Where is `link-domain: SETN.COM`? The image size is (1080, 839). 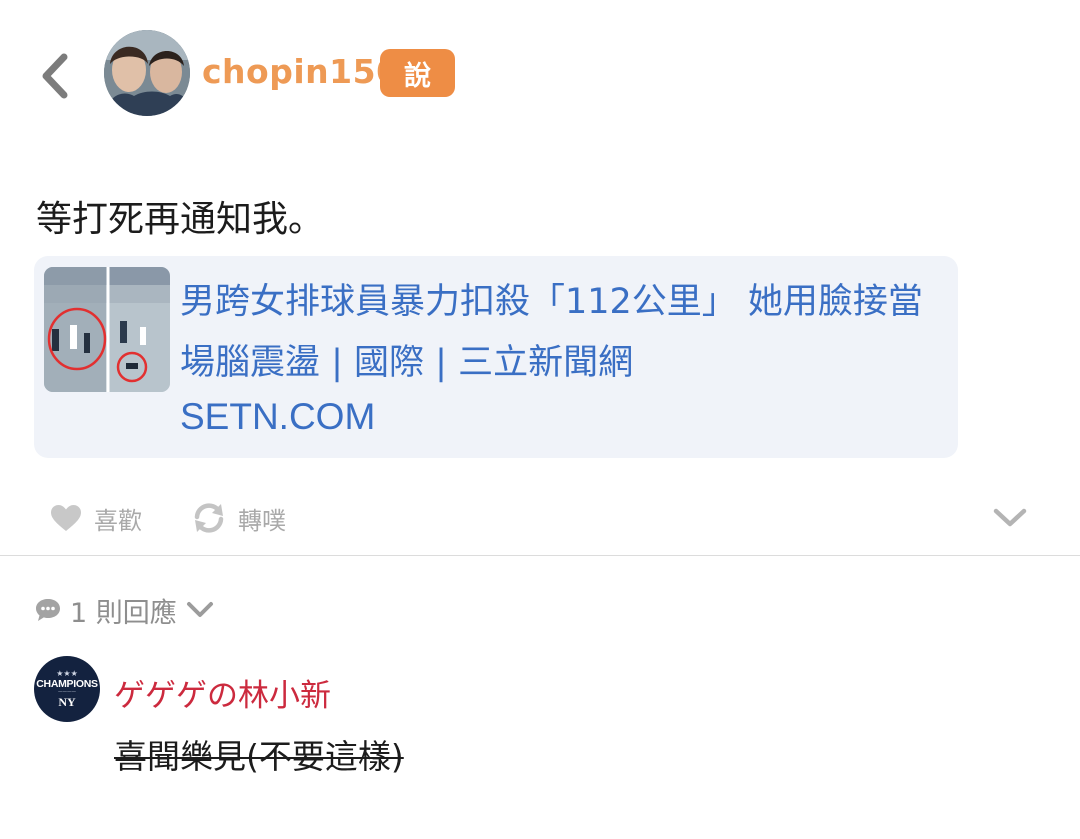
link-domain: SETN.COM is located at coordinates (278, 416).